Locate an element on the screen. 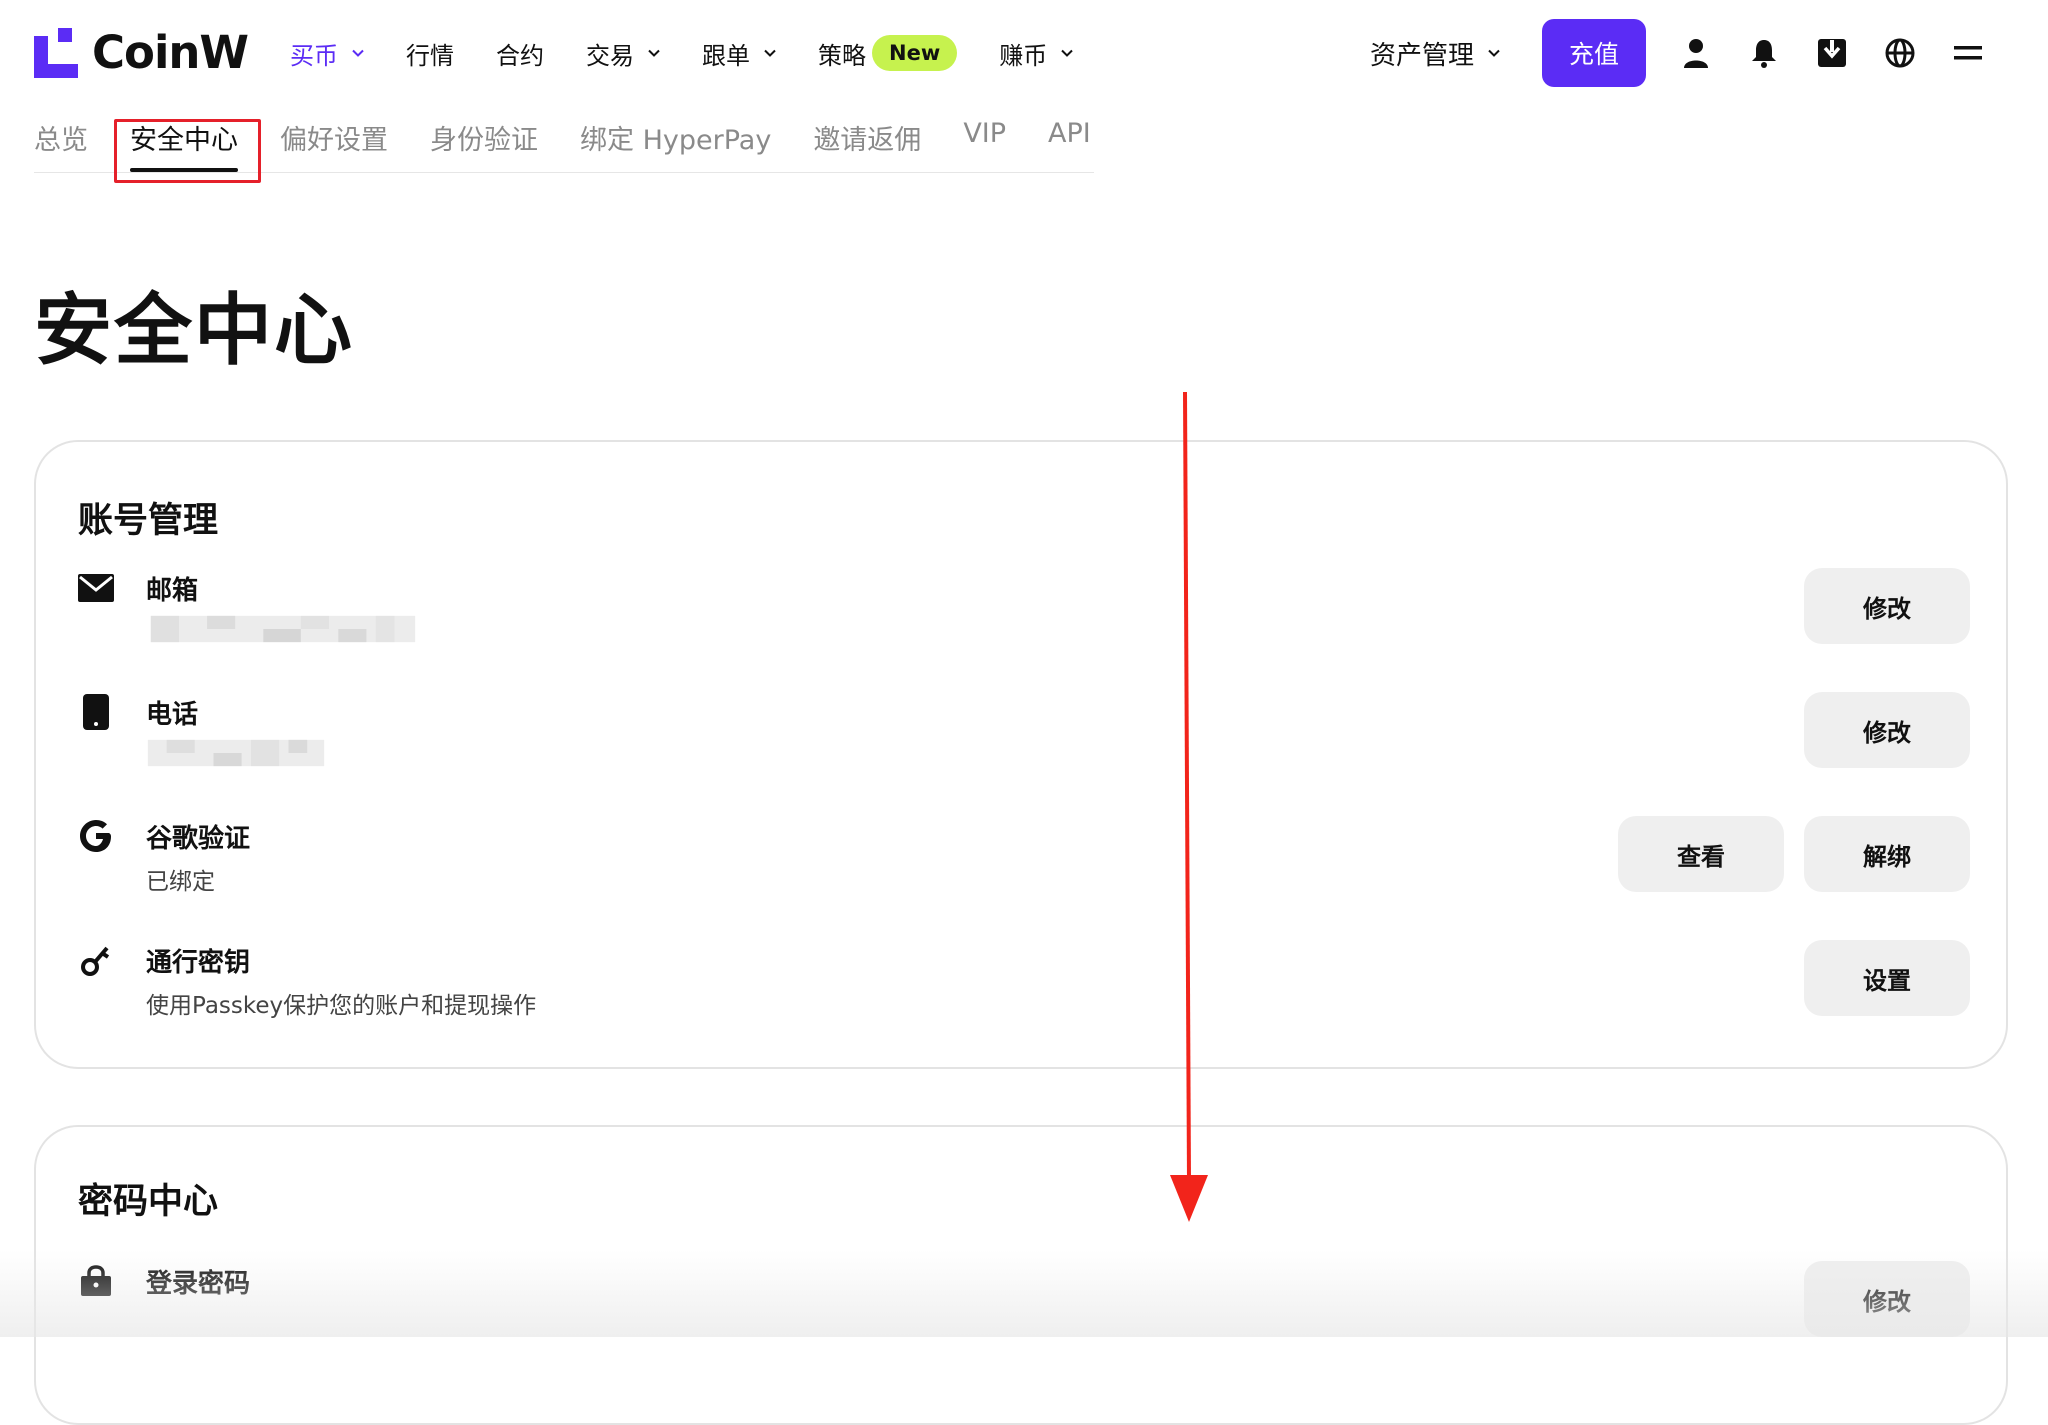  tab-label: 身份验证 is located at coordinates (484, 140).